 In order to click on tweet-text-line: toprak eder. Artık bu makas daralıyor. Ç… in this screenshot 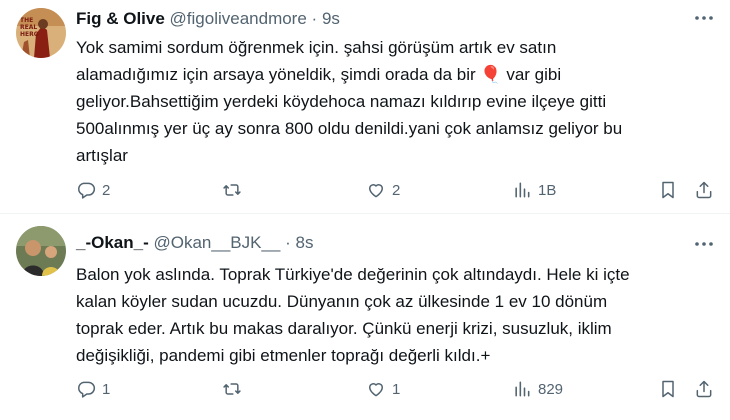, I will do `click(344, 328)`.